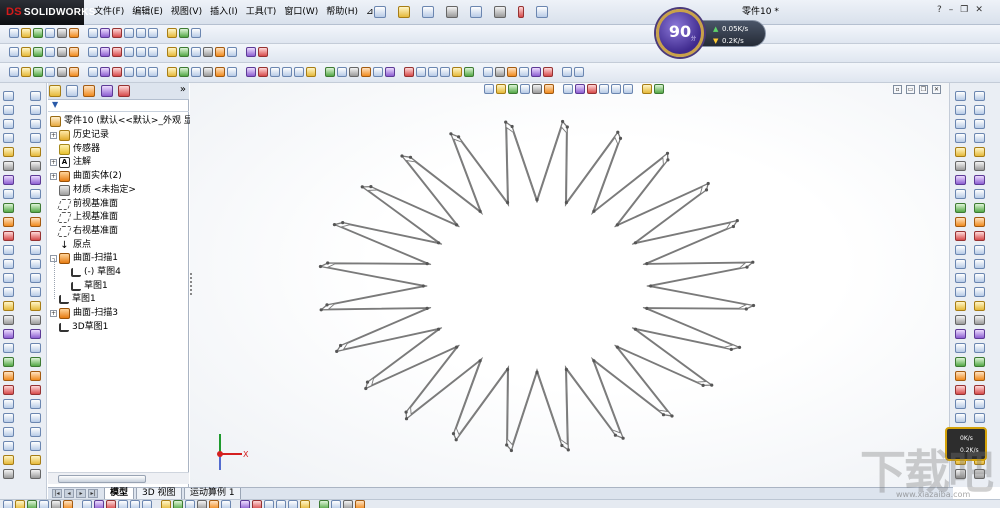 The width and height of the screenshot is (1000, 508). What do you see at coordinates (79, 135) in the screenshot?
I see `tree-node: + 历史记录` at bounding box center [79, 135].